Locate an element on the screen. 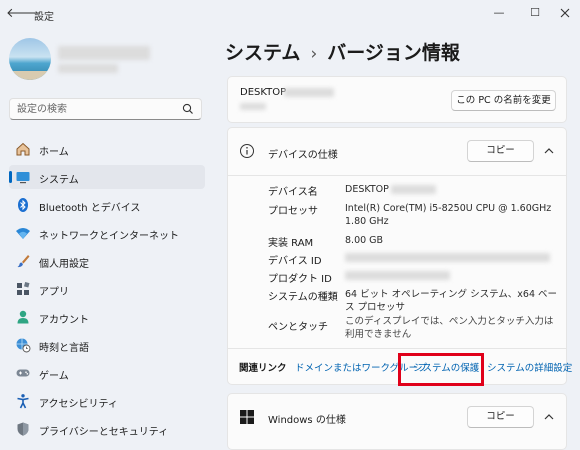 The image size is (580, 450). spec-label: デバイス名 is located at coordinates (293, 192).